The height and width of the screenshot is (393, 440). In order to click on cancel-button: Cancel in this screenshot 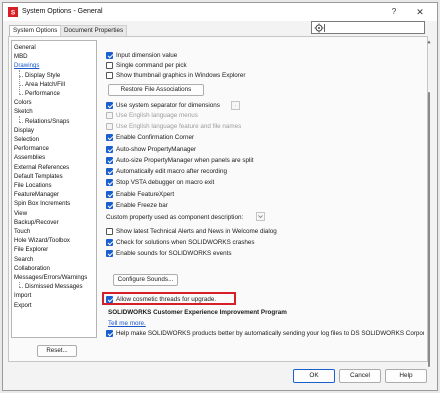, I will do `click(360, 376)`.